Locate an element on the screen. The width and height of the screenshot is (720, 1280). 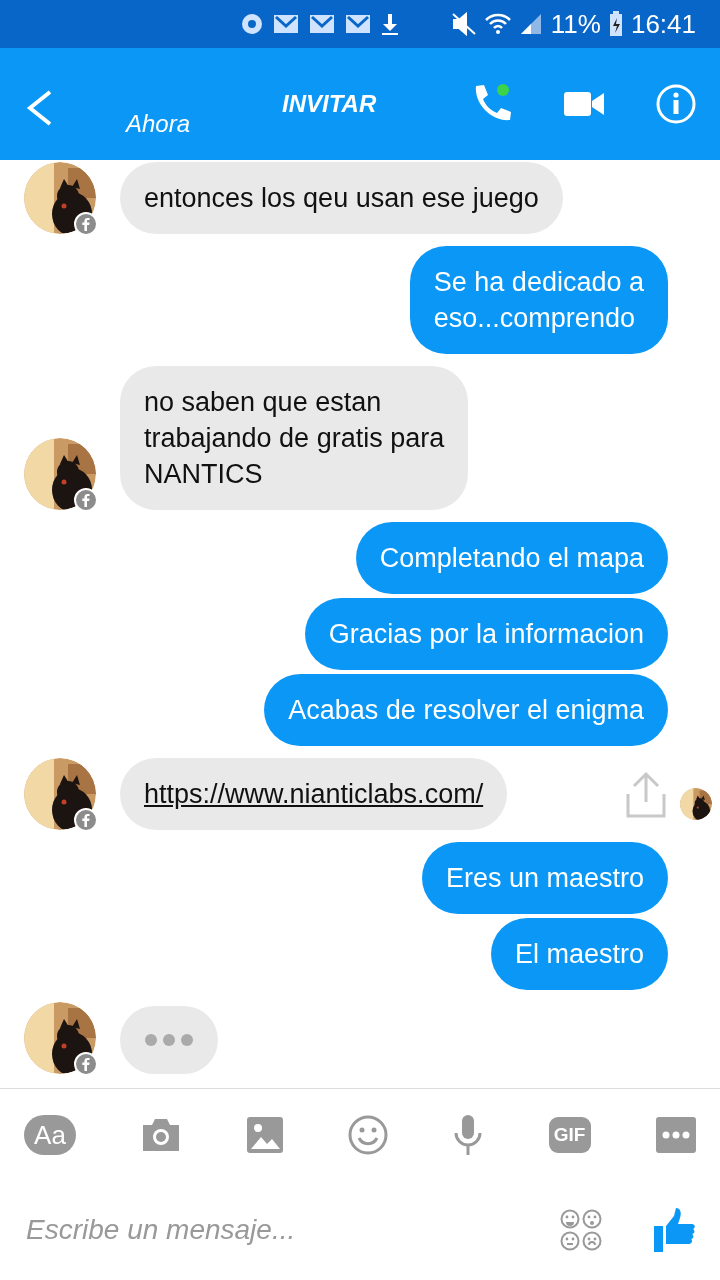
invite-link: INVITAR is located at coordinates (329, 104).